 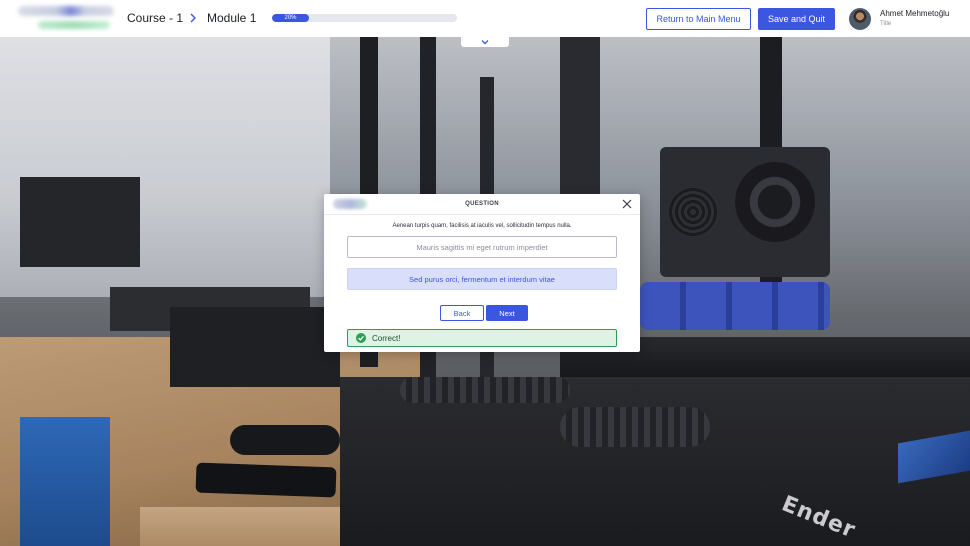 I want to click on chevron-right-icon, so click(x=193, y=18).